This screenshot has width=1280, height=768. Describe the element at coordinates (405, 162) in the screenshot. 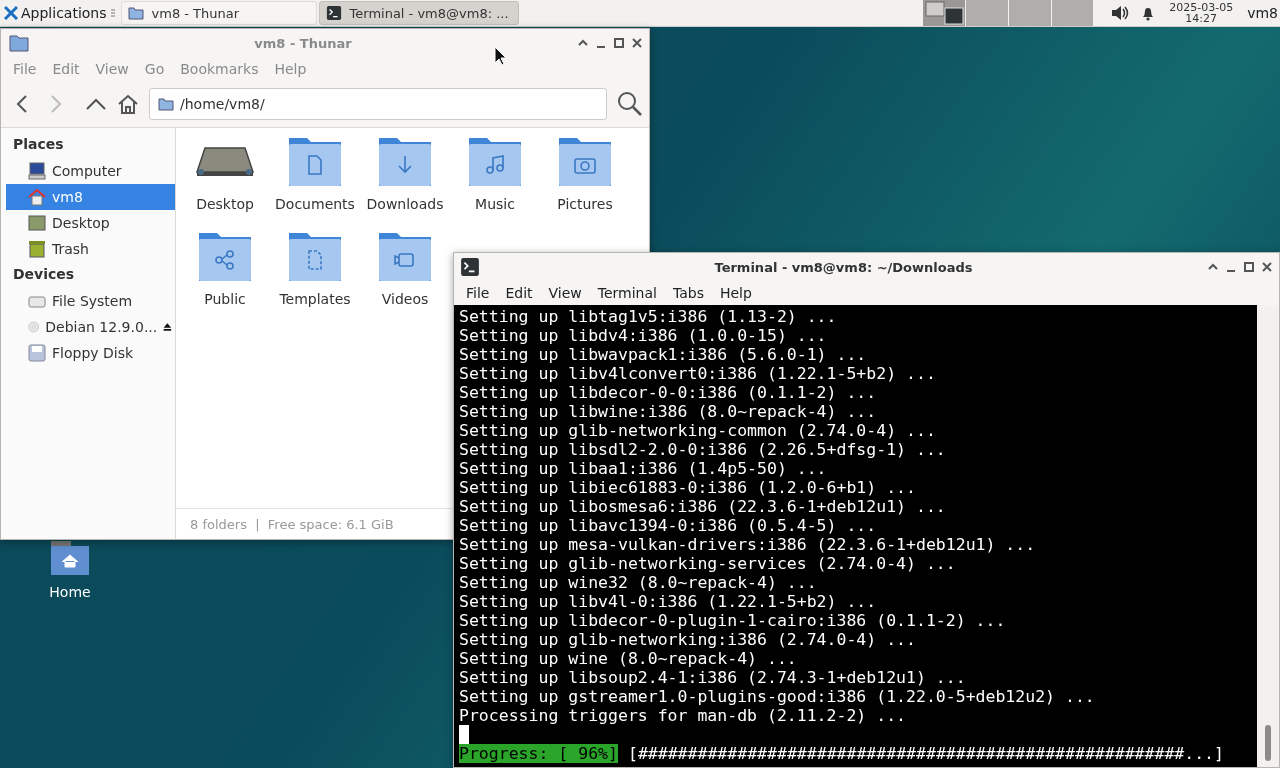

I see `download-folder-icon` at that location.